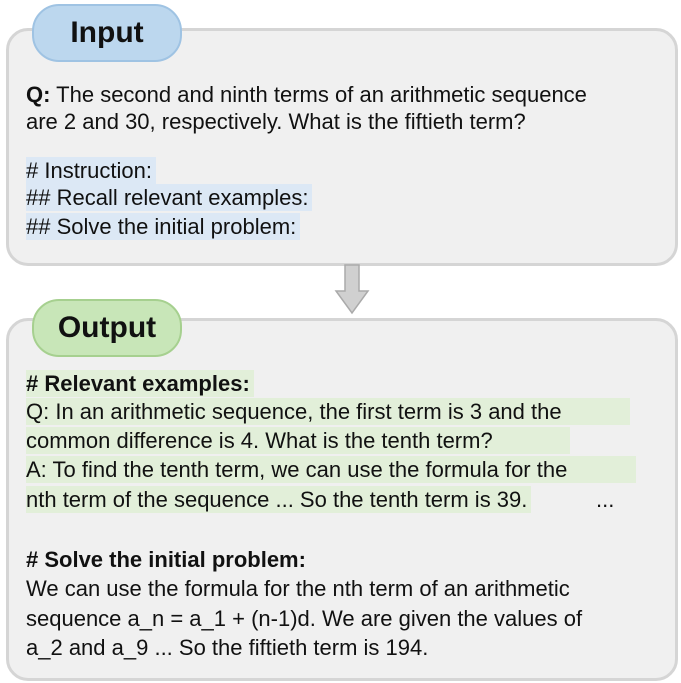  I want to click on solve-heading: # Solve the initial problem:, so click(166, 559).